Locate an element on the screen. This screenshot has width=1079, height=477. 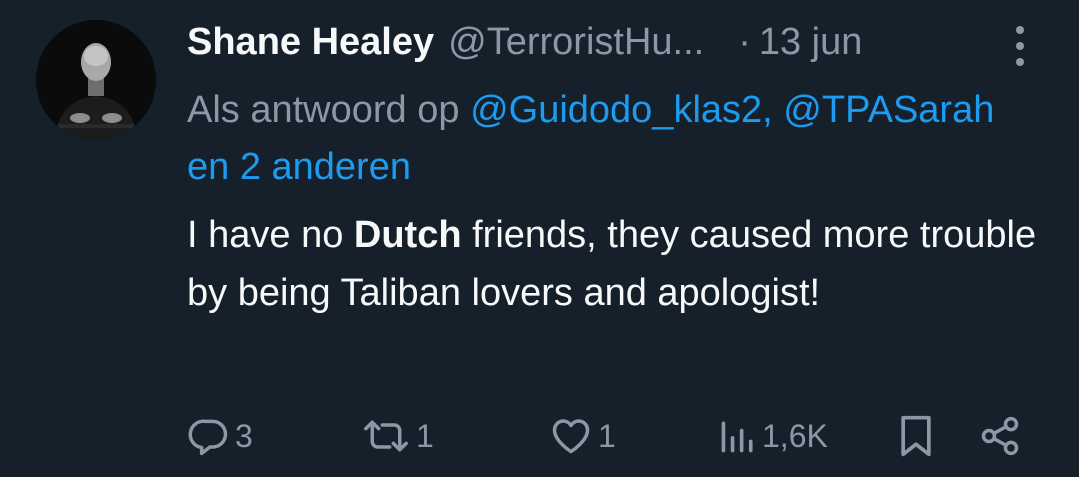
views-button: 1,6K is located at coordinates (773, 436).